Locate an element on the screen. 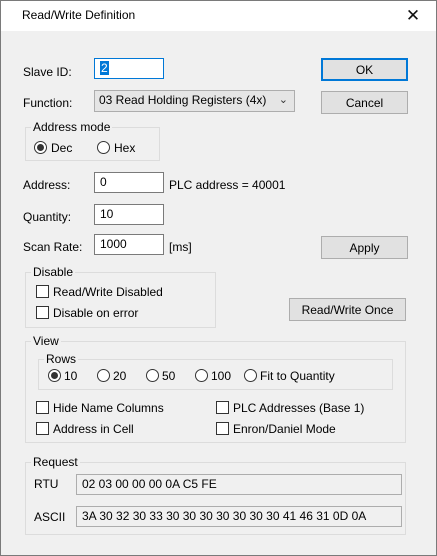 The image size is (437, 556). close-icon: ✕ is located at coordinates (413, 16).